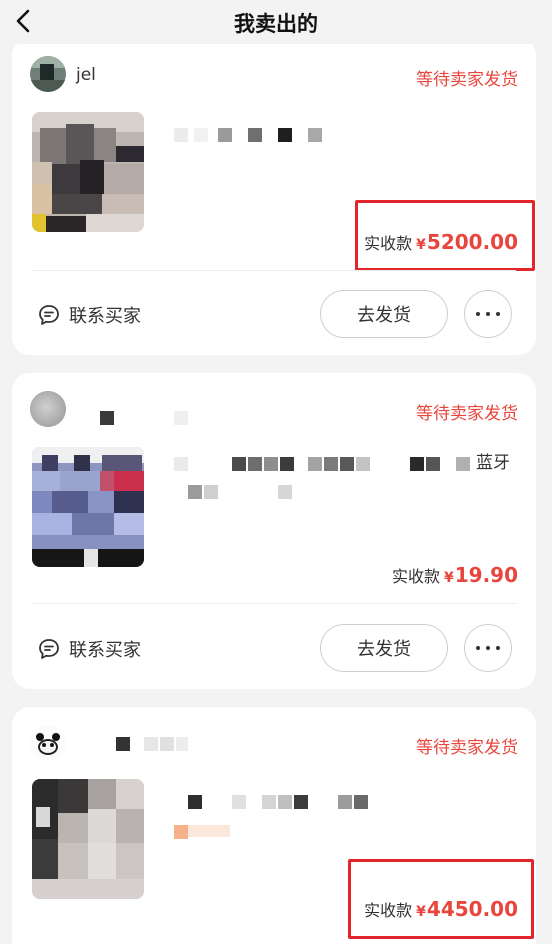 This screenshot has height=944, width=552. I want to click on received-amount: 实收款 ¥ 19.90, so click(455, 575).